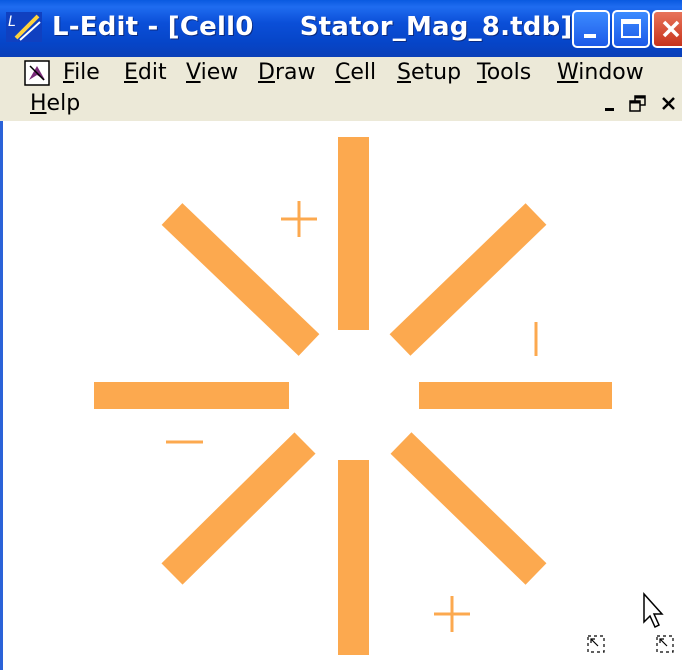  Describe the element at coordinates (299, 219) in the screenshot. I see `label-plus-top` at that location.